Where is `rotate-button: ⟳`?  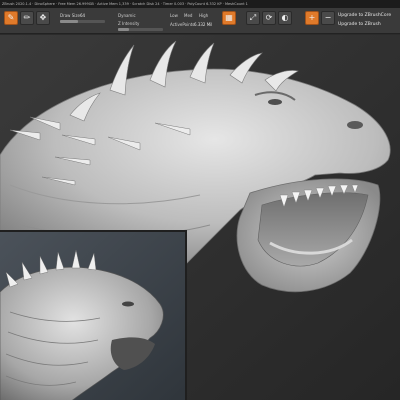
rotate-button: ⟳ is located at coordinates (269, 18).